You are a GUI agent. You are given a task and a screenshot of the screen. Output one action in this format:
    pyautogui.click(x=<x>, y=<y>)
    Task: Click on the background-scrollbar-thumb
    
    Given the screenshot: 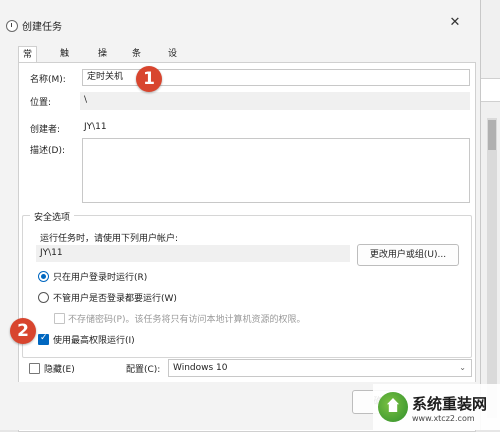 What is the action you would take?
    pyautogui.click(x=492, y=135)
    